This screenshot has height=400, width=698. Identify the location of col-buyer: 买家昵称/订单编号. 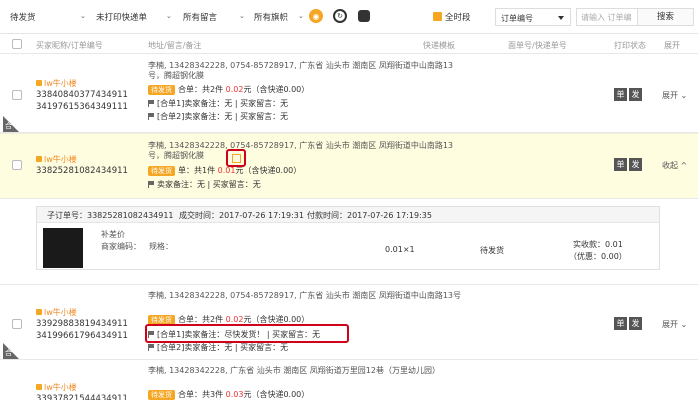
(69, 45).